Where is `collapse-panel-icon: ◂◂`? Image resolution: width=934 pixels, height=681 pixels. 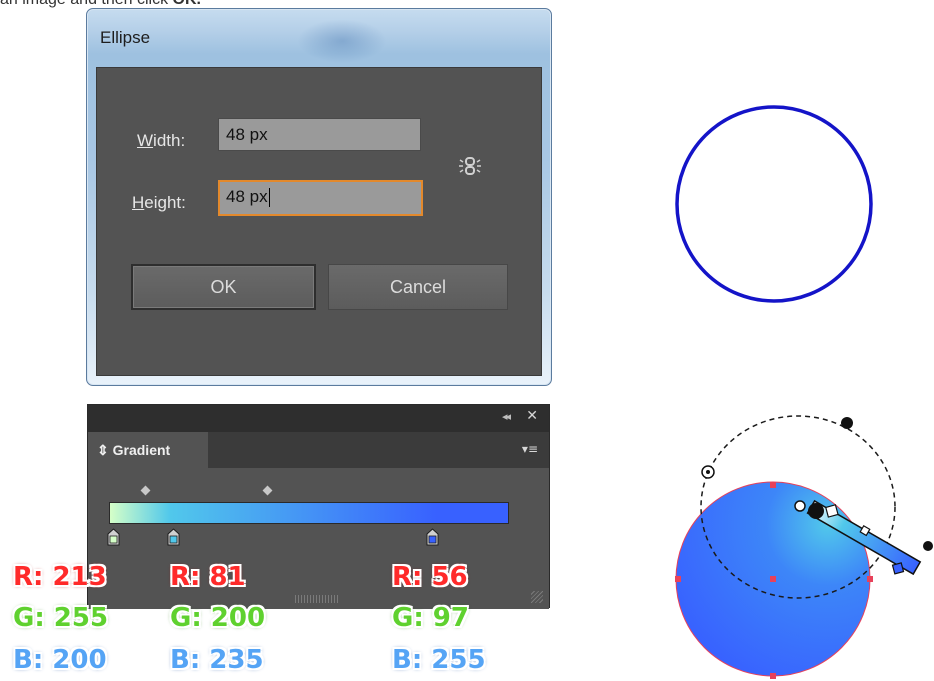 collapse-panel-icon: ◂◂ is located at coordinates (506, 416).